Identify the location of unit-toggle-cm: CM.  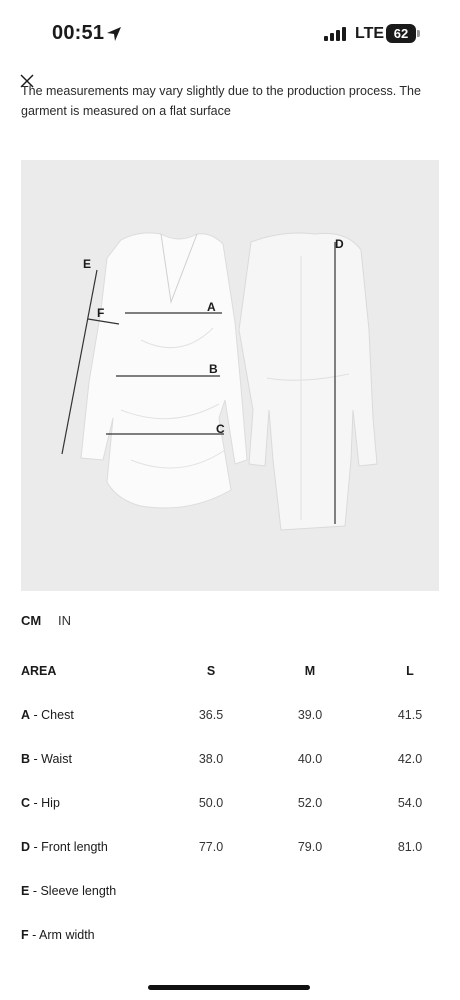
(31, 620).